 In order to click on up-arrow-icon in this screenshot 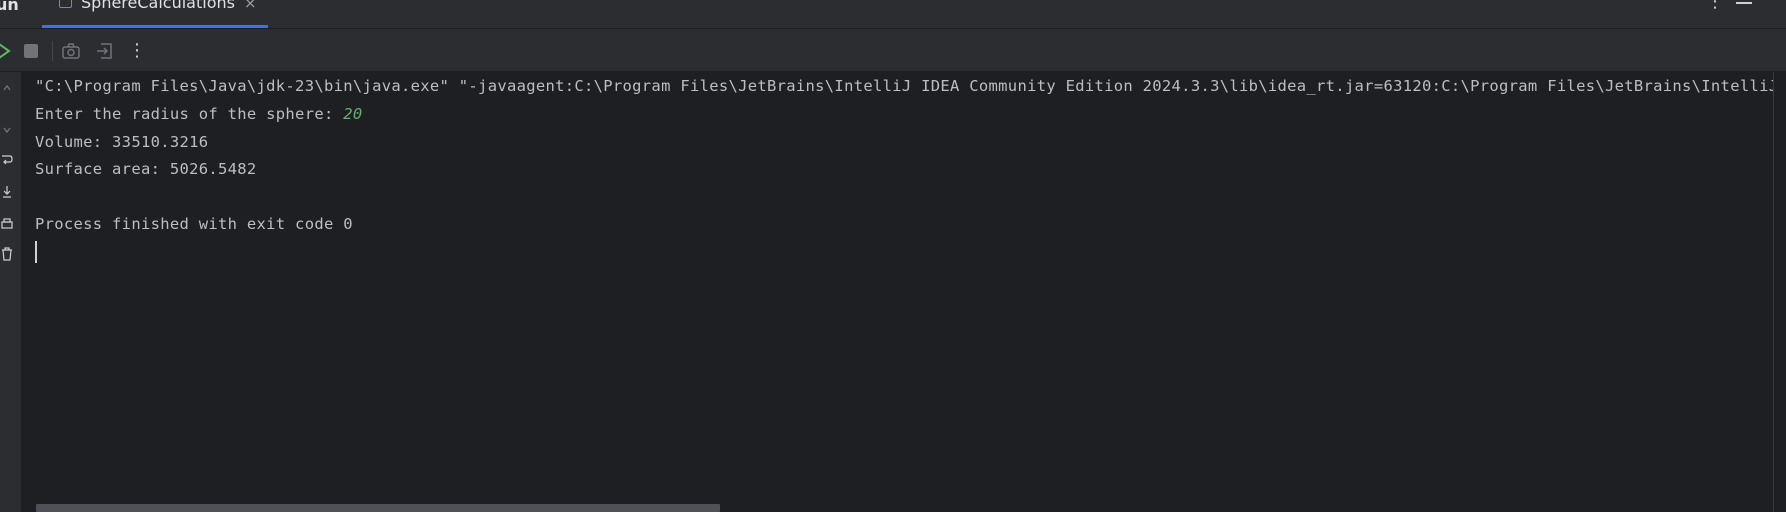, I will do `click(7, 88)`.